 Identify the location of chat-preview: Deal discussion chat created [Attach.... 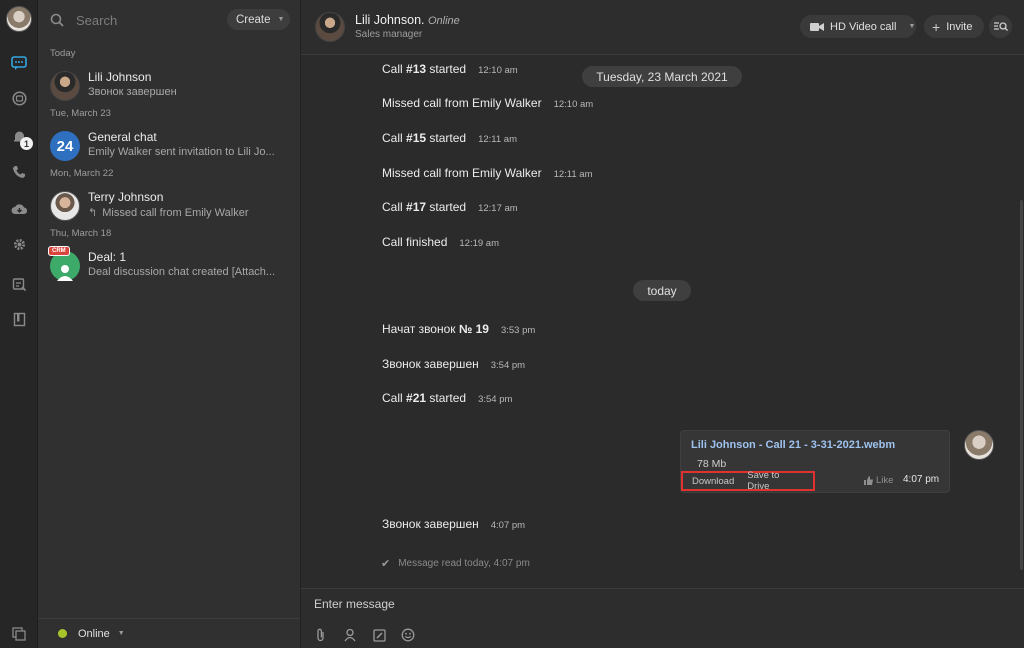
(182, 272).